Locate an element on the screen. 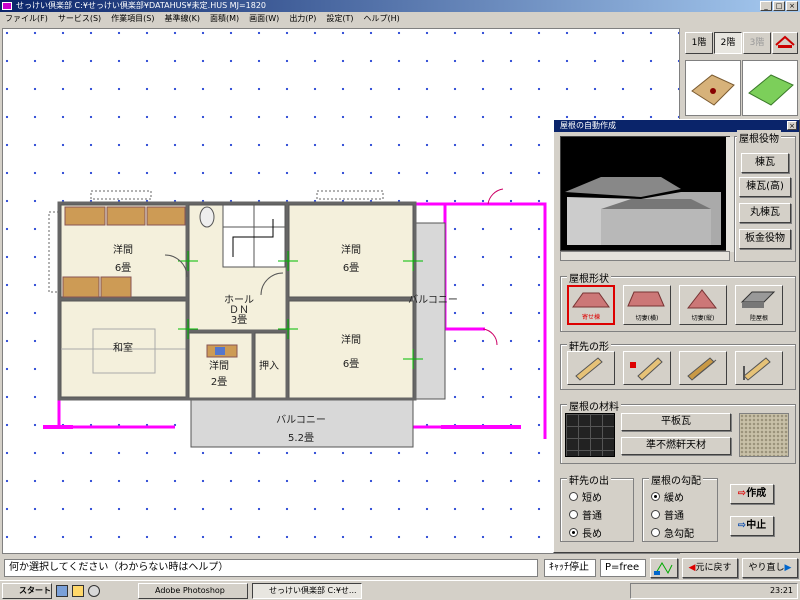  sheet-metal-trim-button: 板金役物 is located at coordinates (765, 239).